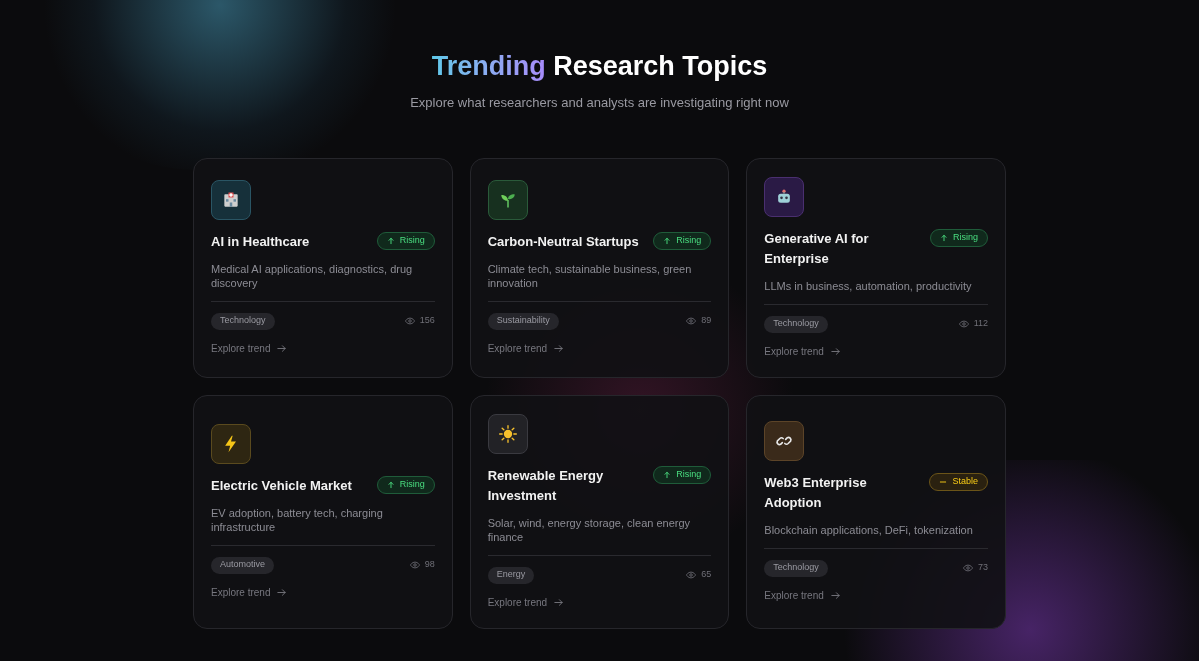 The width and height of the screenshot is (1199, 661). What do you see at coordinates (590, 275) in the screenshot?
I see `topic-description: Climate tech, sustainable business, green innovation` at bounding box center [590, 275].